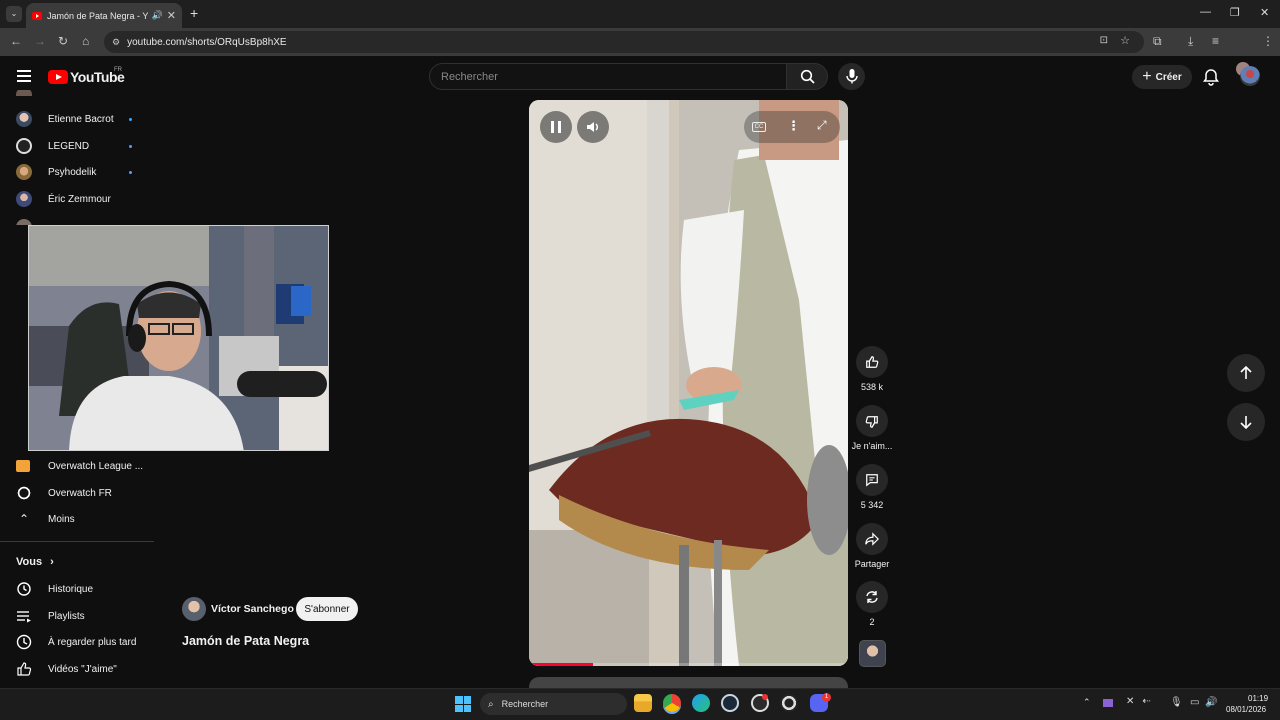 The height and width of the screenshot is (720, 1280). I want to click on channel-name: Overwatch FR, so click(80, 493).